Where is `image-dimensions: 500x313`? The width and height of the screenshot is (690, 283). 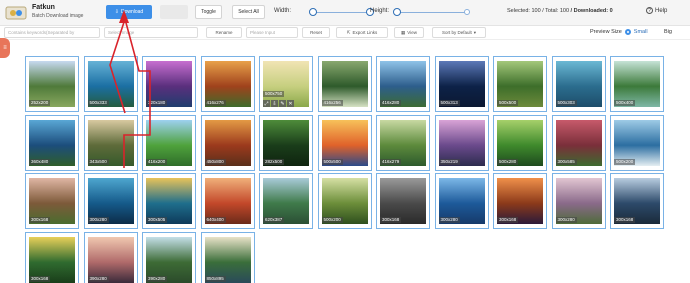 image-dimensions: 500x313 is located at coordinates (449, 103).